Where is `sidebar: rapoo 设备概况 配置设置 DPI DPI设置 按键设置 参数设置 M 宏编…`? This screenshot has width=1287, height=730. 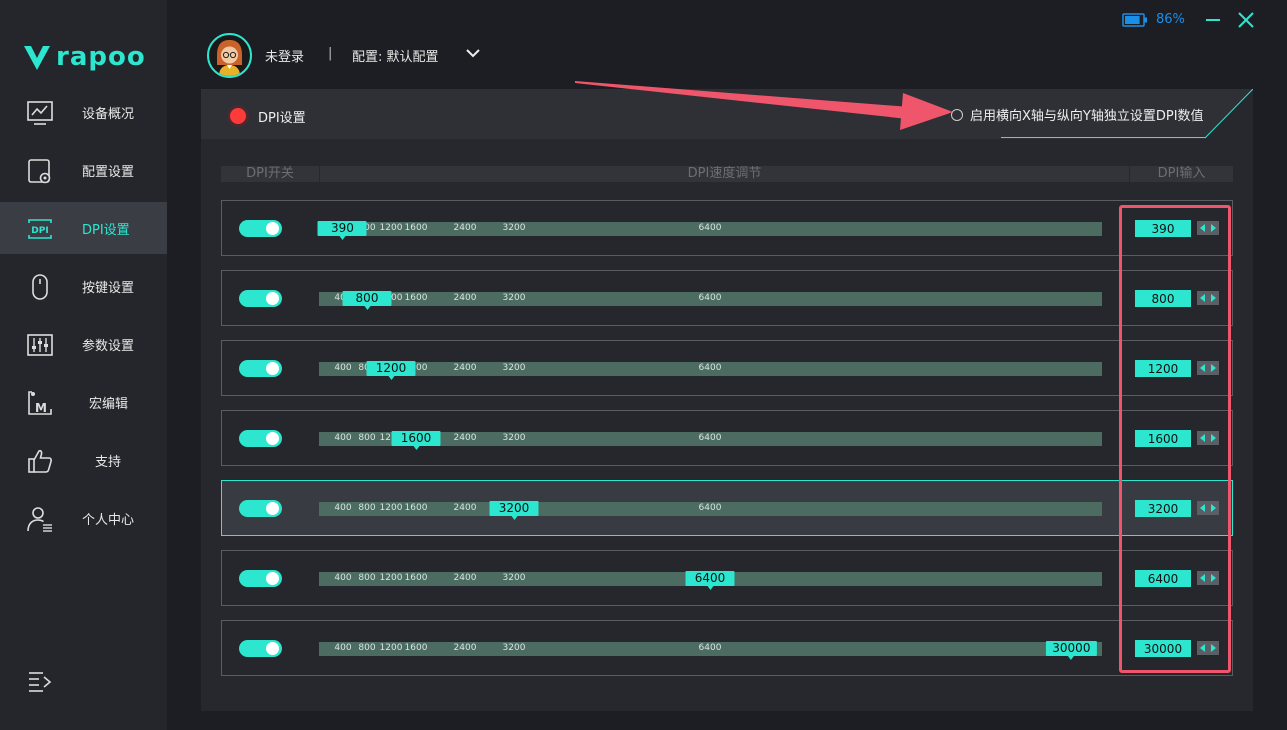
sidebar: rapoo 设备概况 配置设置 DPI DPI设置 按键设置 参数设置 M 宏编… is located at coordinates (83, 365).